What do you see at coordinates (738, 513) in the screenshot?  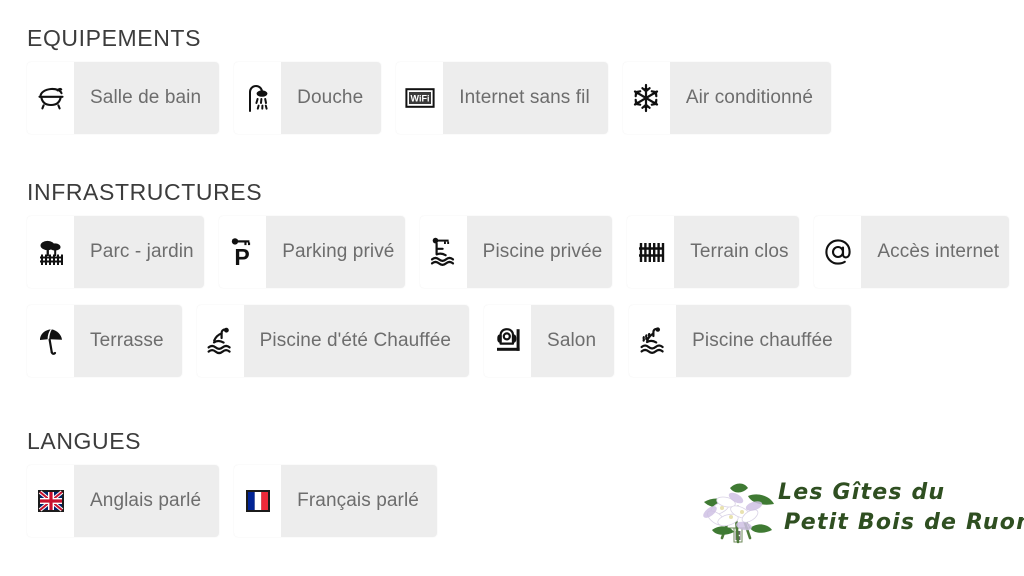 I see `flower-bouquet-icon` at bounding box center [738, 513].